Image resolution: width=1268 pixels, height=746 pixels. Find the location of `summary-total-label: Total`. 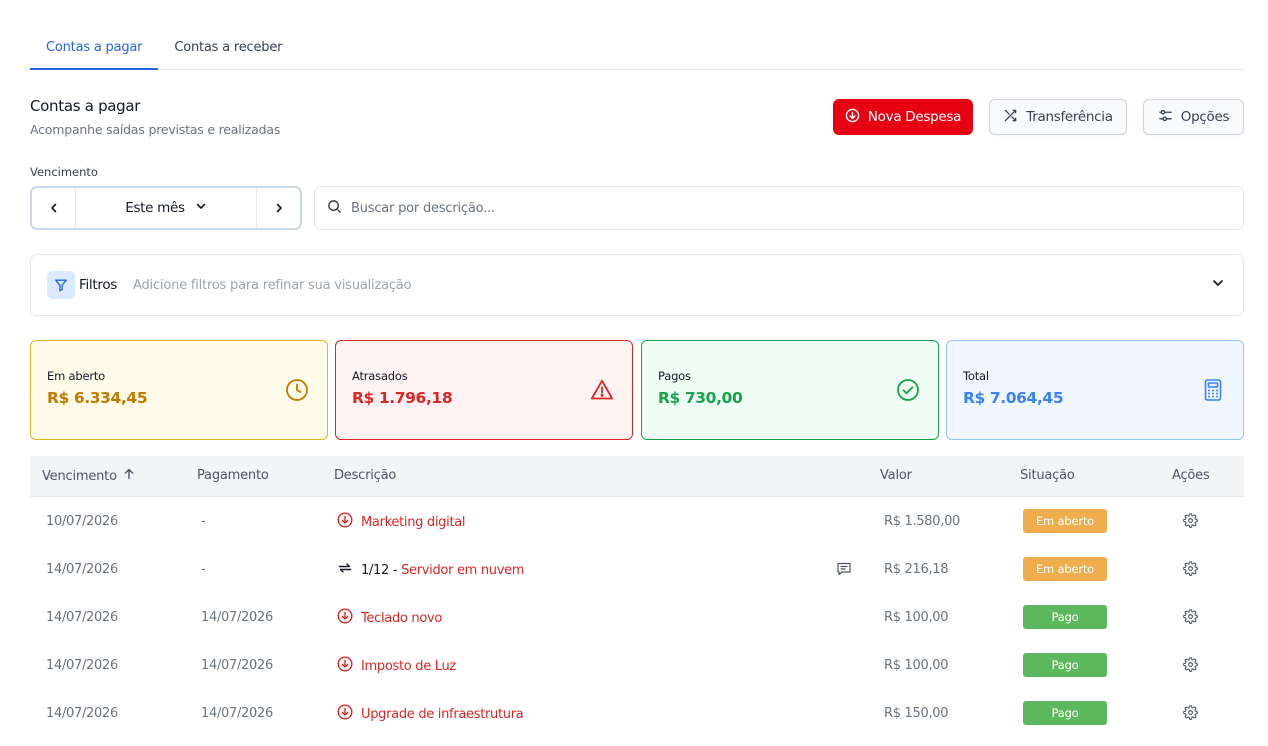

summary-total-label: Total is located at coordinates (976, 376).